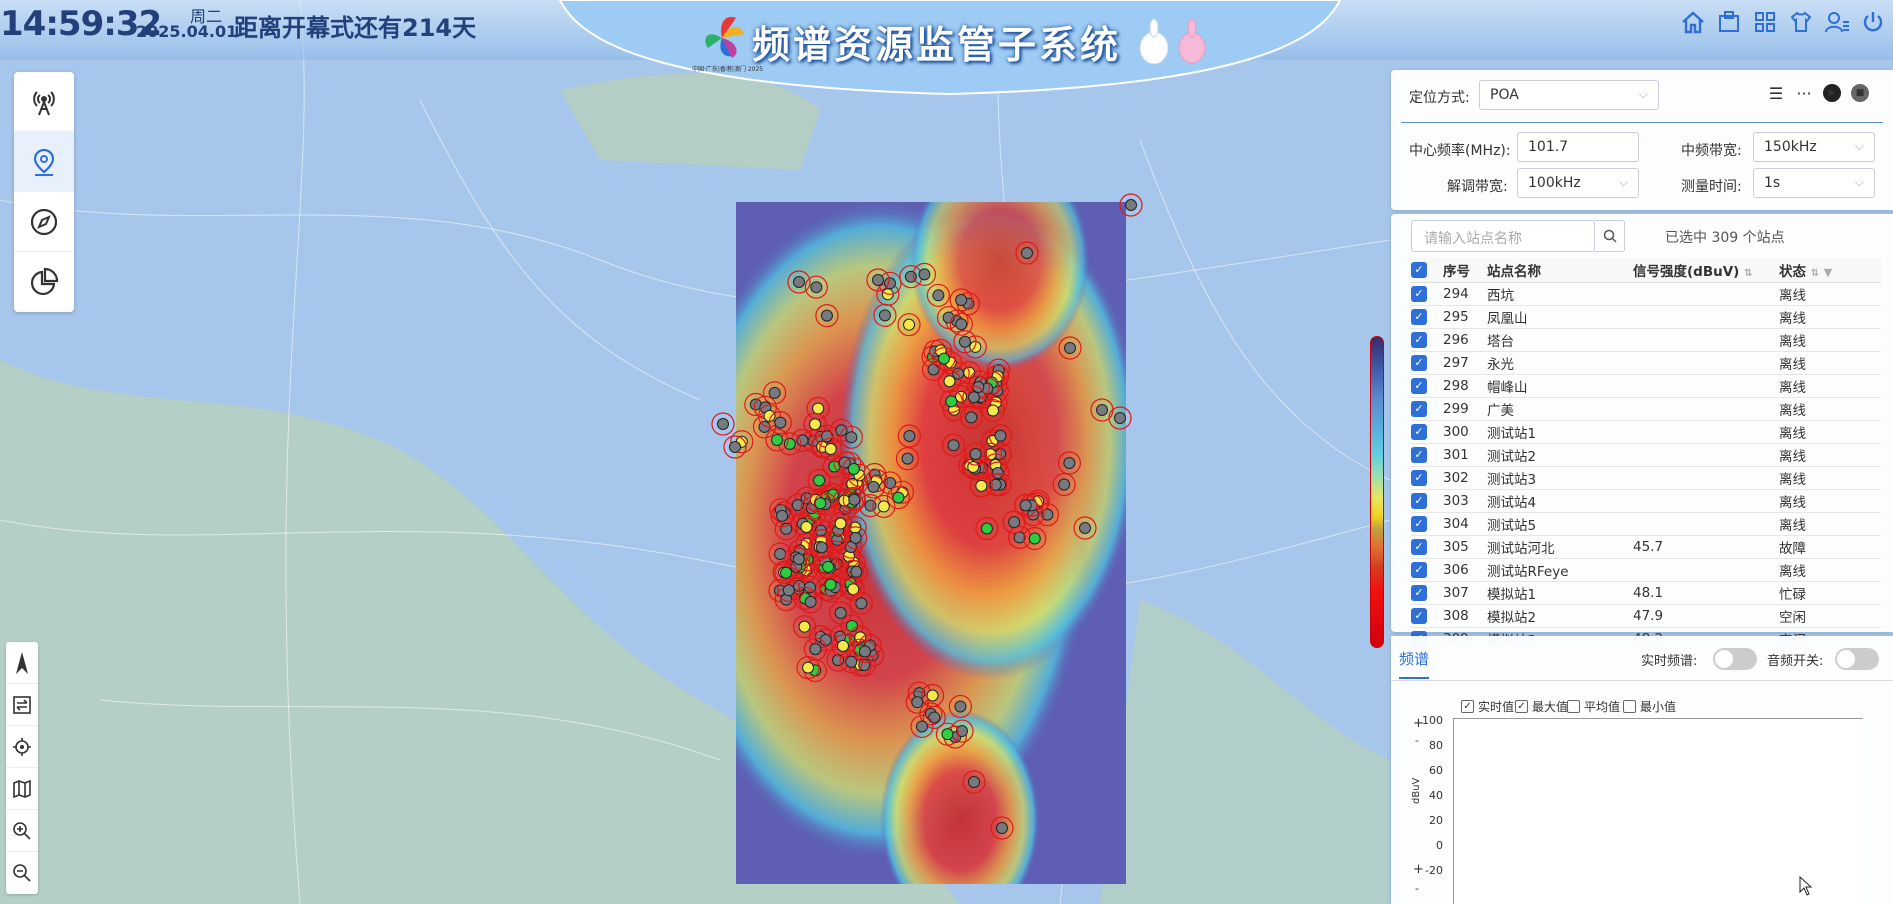 Image resolution: width=1893 pixels, height=904 pixels. I want to click on zoom-in-button, so click(22, 831).